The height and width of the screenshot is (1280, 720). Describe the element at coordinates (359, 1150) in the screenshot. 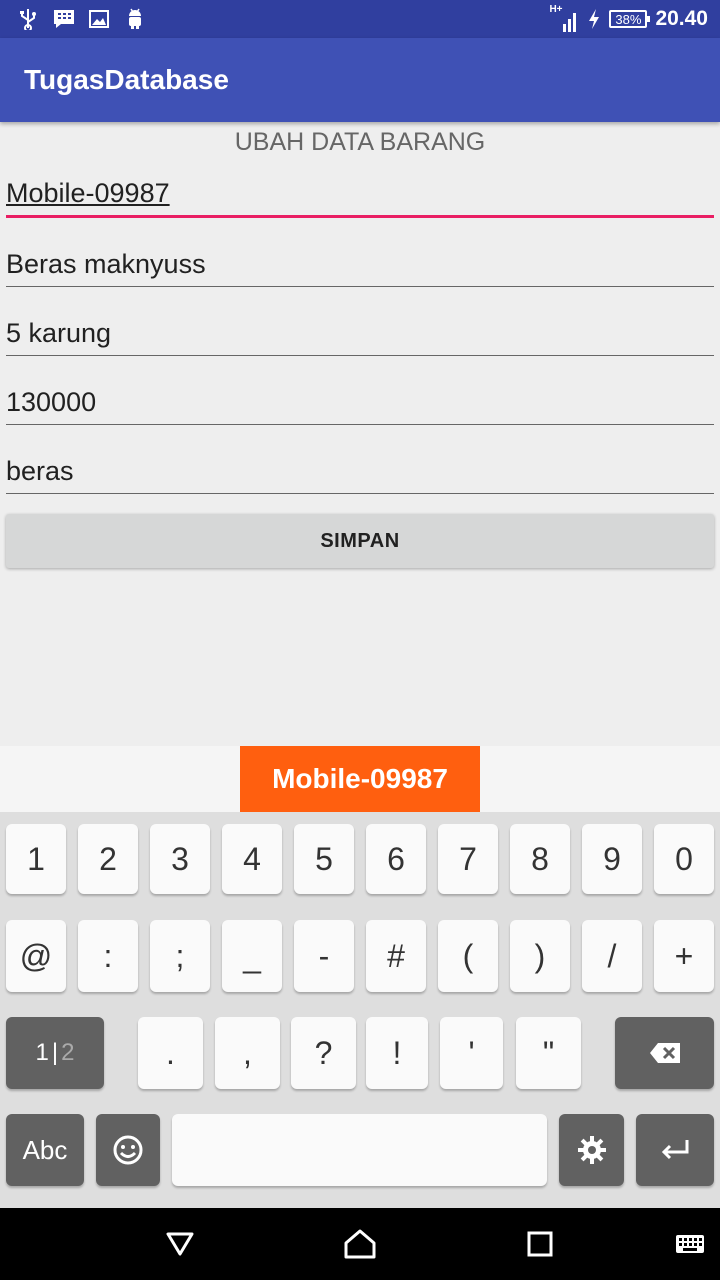

I see `space-key` at that location.